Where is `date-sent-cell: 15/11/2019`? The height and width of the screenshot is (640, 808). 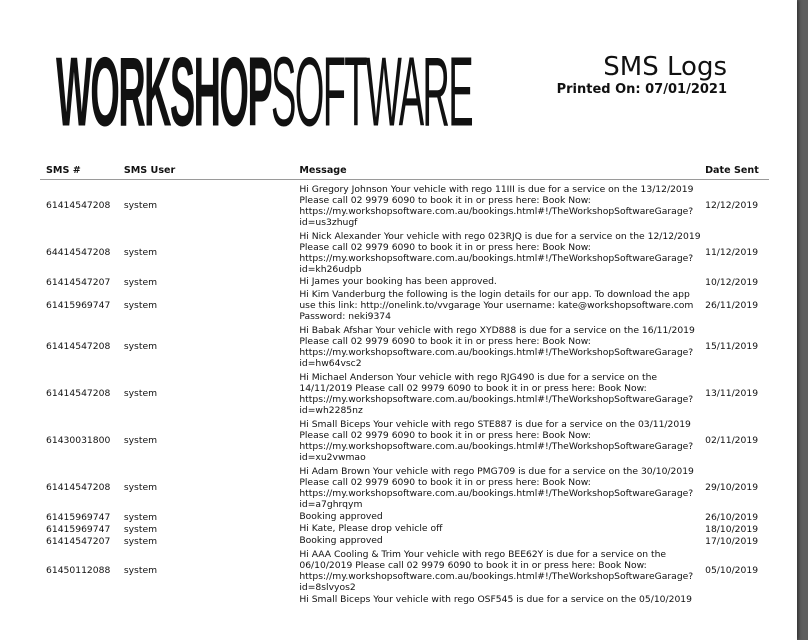
date-sent-cell: 15/11/2019 is located at coordinates (732, 346).